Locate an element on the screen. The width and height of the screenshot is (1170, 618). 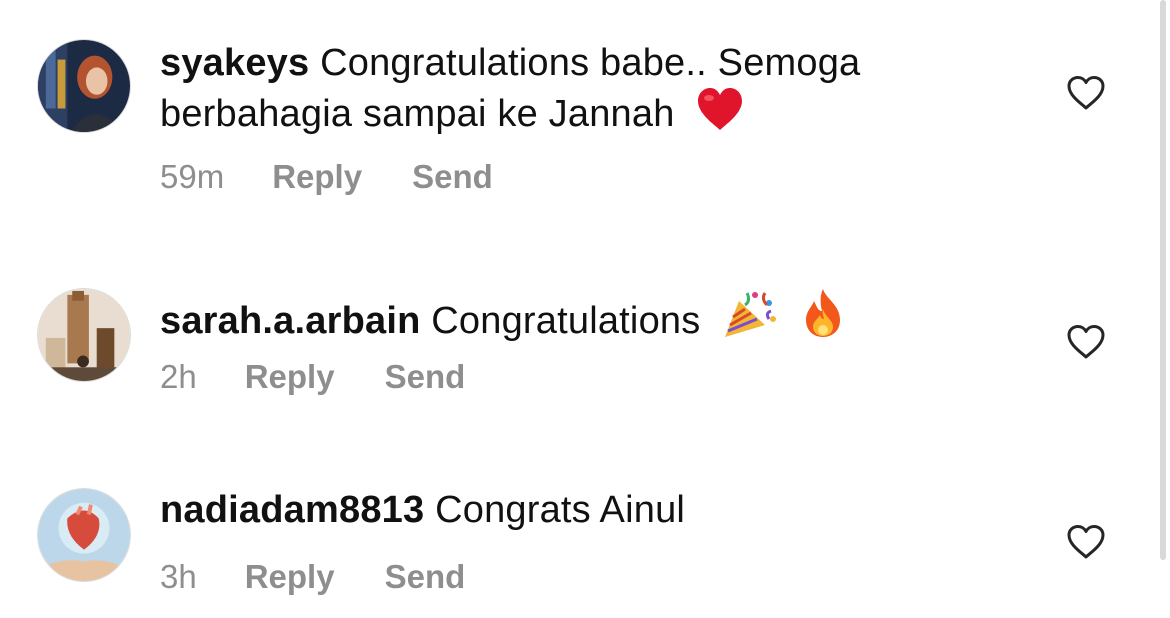
fire-icon is located at coordinates (823, 313).